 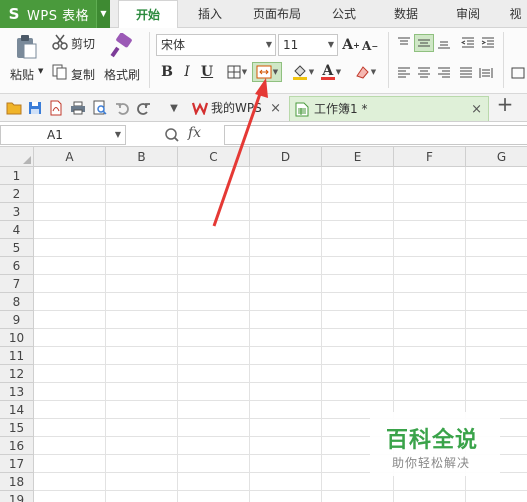 I want to click on app-menu-dropdown-icon: ▼, so click(x=103, y=14).